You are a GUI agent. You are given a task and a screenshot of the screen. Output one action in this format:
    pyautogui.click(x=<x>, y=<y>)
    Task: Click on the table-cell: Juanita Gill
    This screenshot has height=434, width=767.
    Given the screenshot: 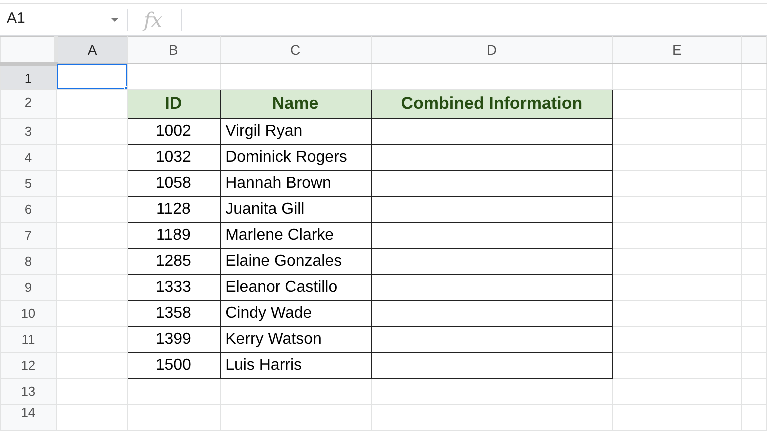 What is the action you would take?
    pyautogui.click(x=296, y=209)
    